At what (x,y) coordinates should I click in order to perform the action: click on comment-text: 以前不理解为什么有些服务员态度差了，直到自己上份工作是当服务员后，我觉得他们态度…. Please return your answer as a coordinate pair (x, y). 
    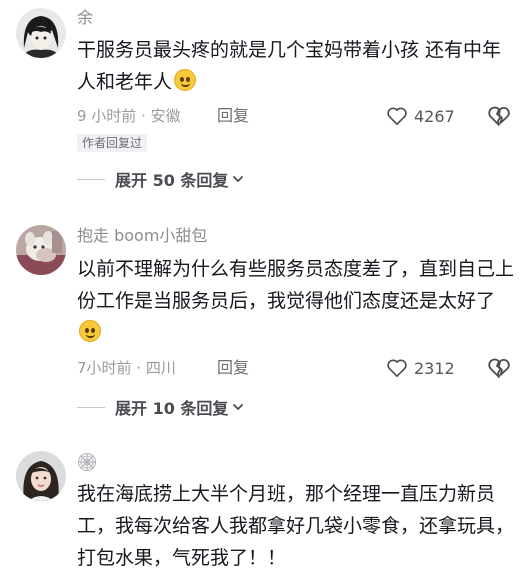
    Looking at the image, I should click on (297, 301).